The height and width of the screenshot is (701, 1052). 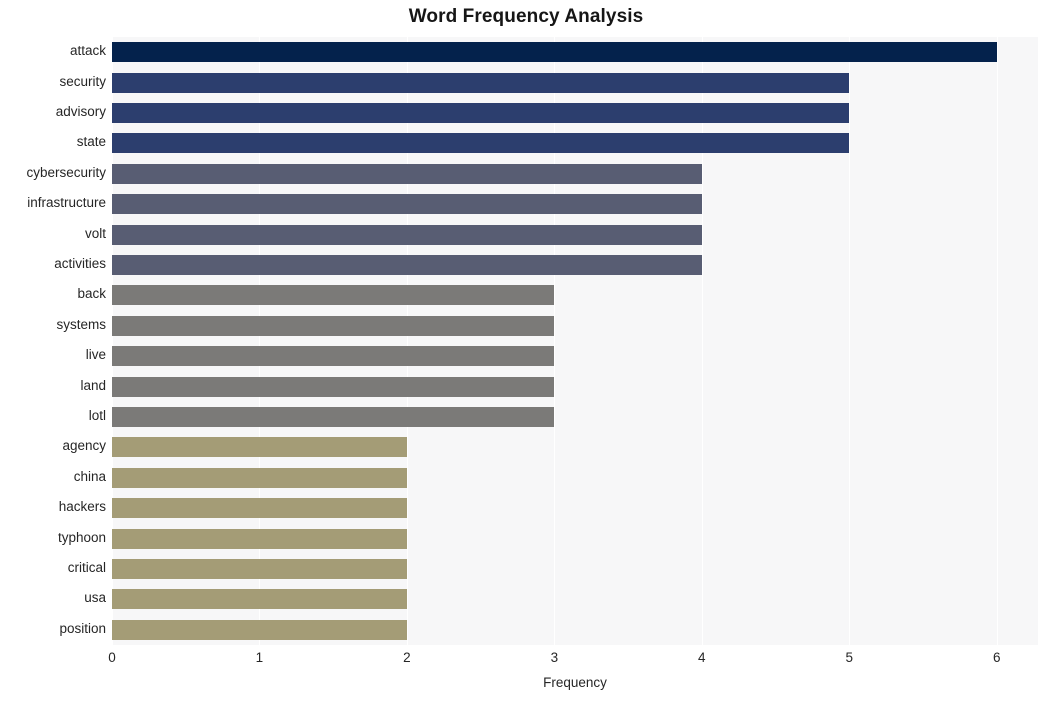 What do you see at coordinates (93, 385) in the screenshot?
I see `y-tick-label-land: land` at bounding box center [93, 385].